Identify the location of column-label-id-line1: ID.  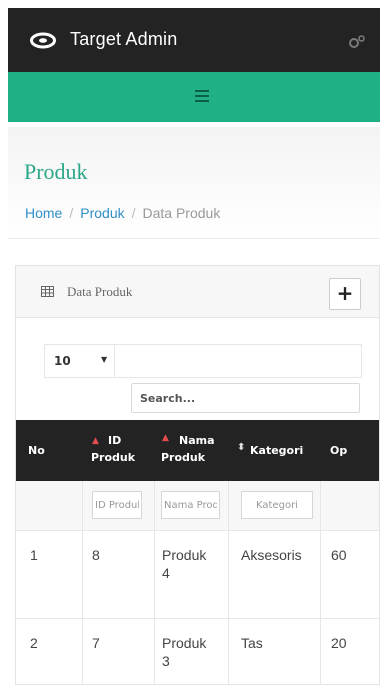
(115, 440).